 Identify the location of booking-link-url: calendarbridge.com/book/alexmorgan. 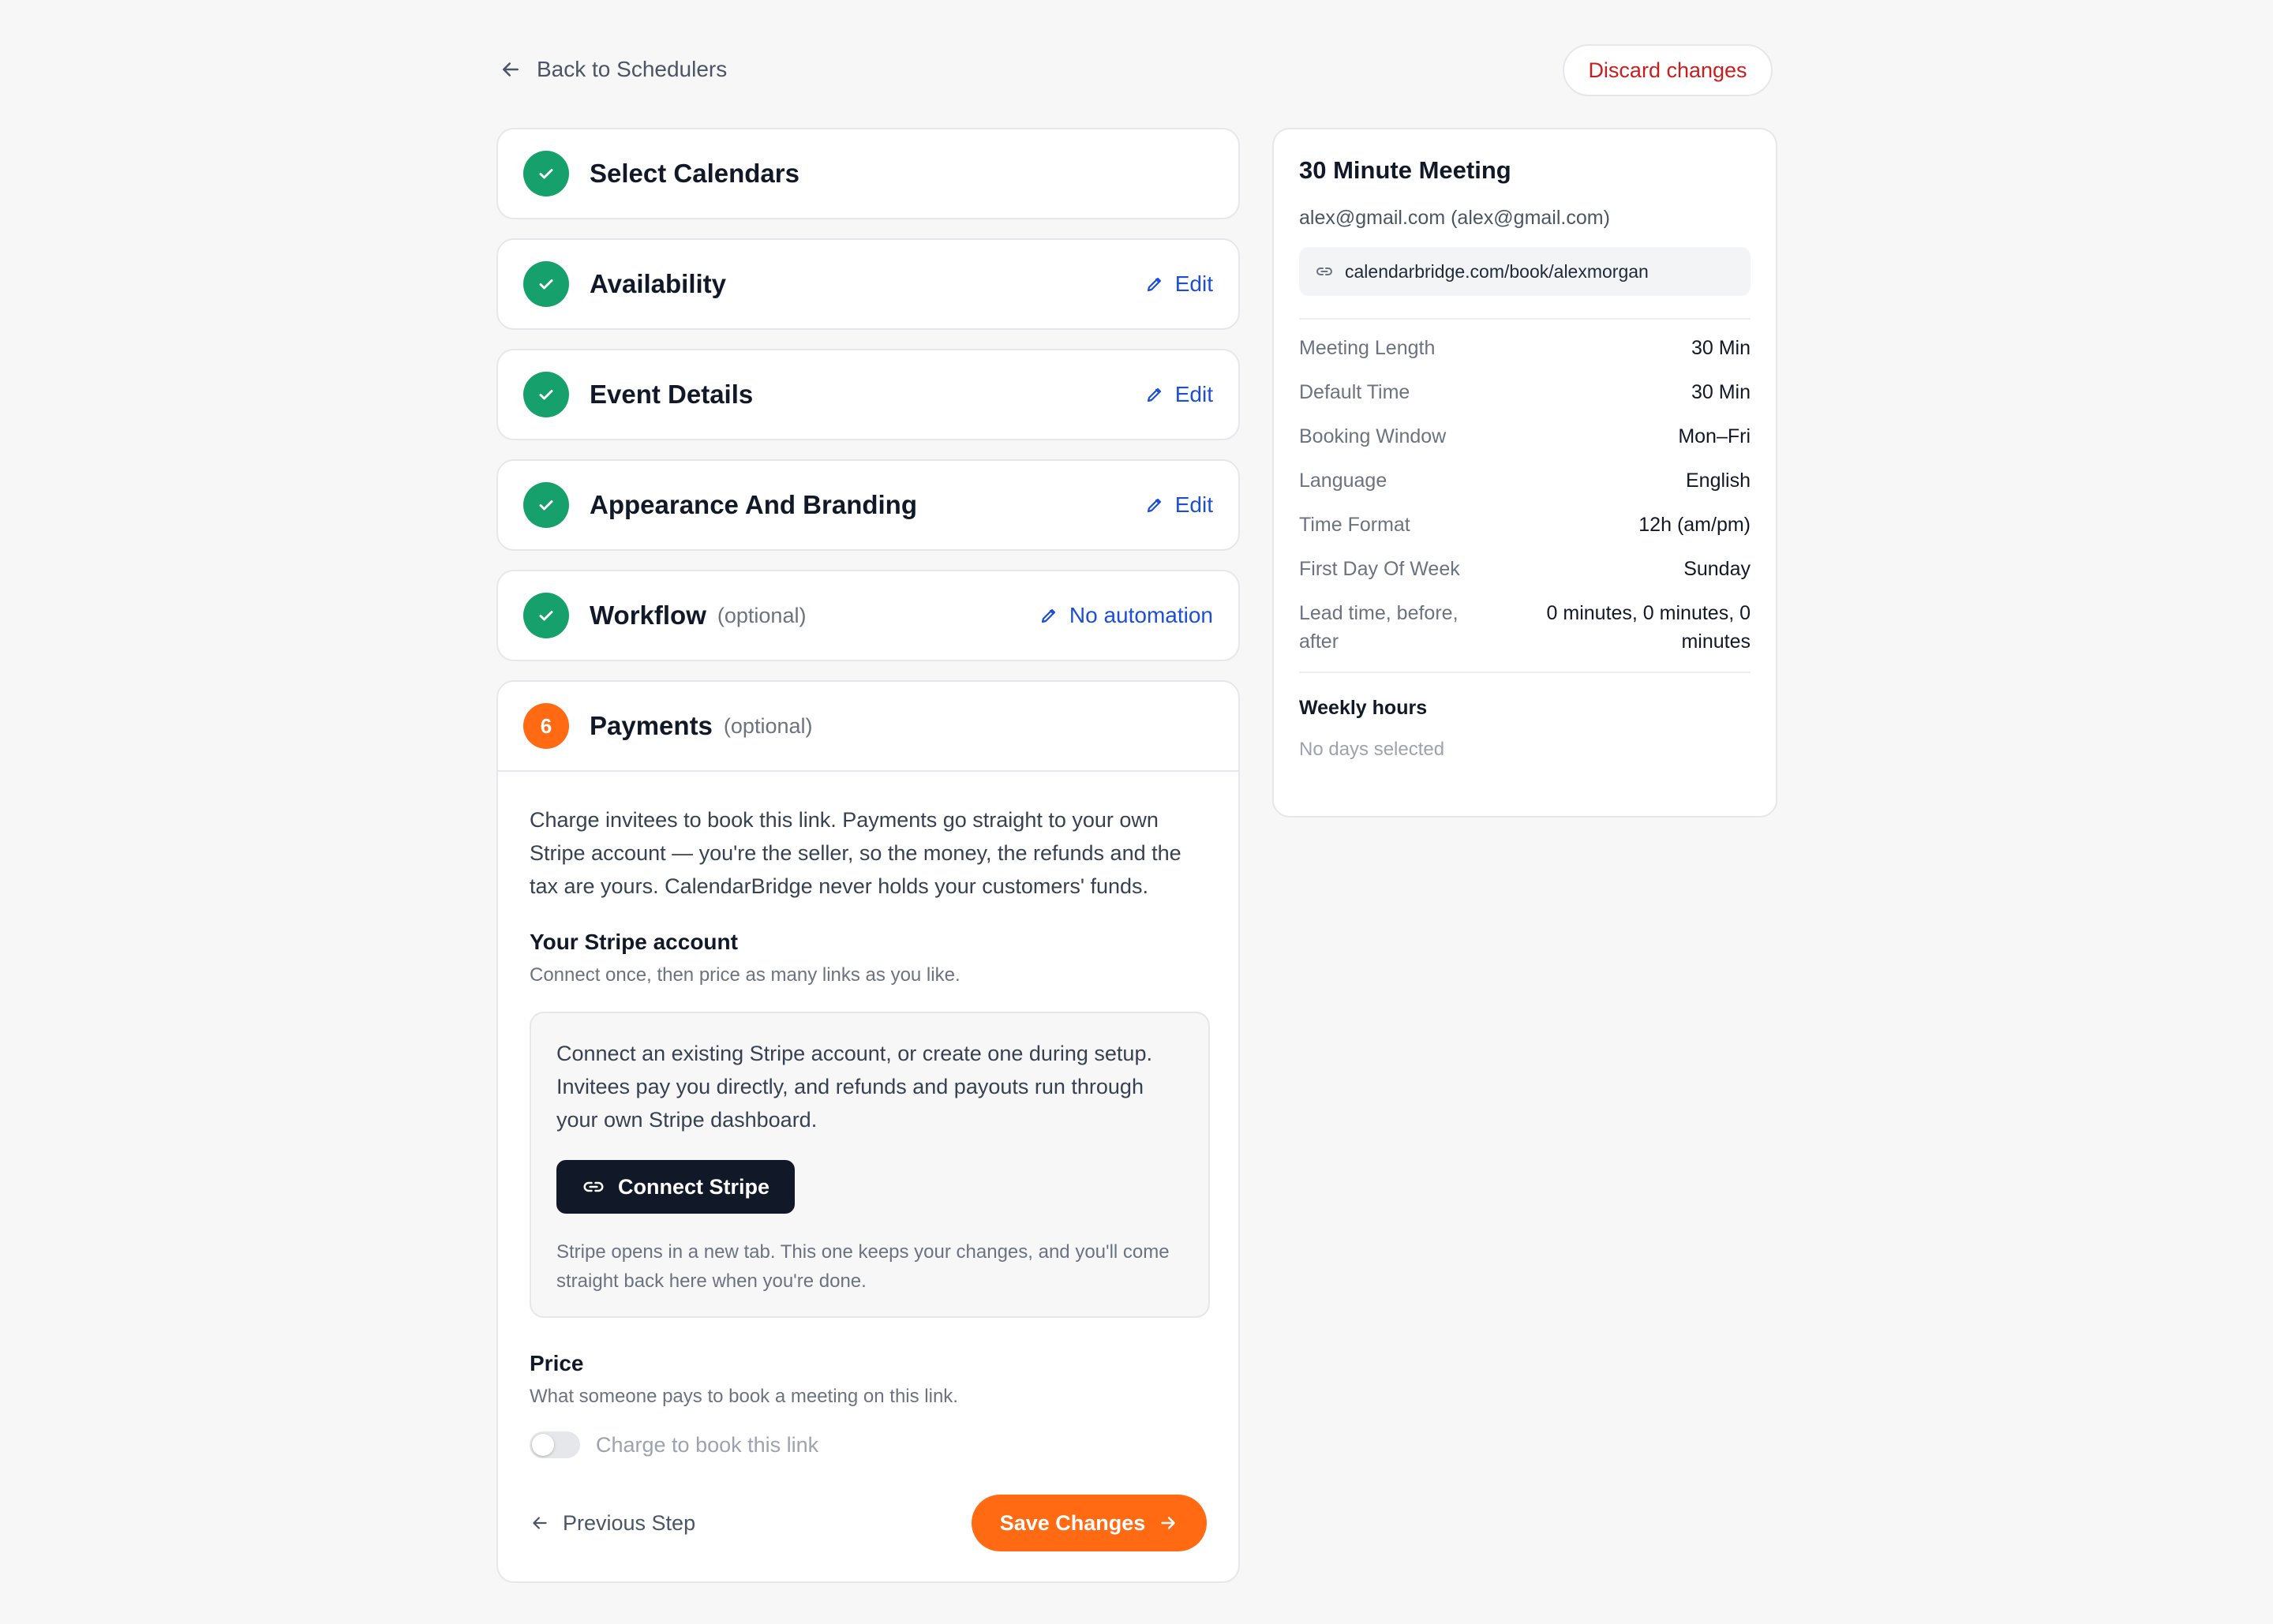
(1497, 271).